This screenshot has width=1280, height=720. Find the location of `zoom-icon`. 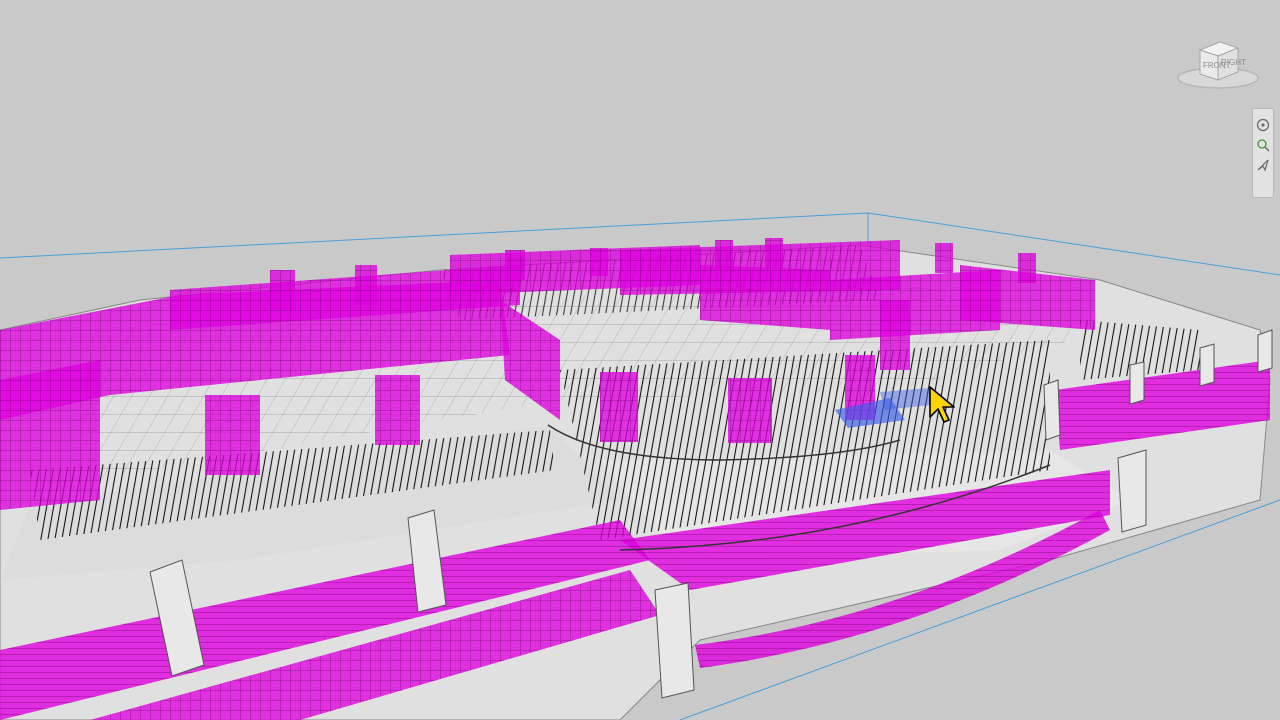

zoom-icon is located at coordinates (1263, 145).